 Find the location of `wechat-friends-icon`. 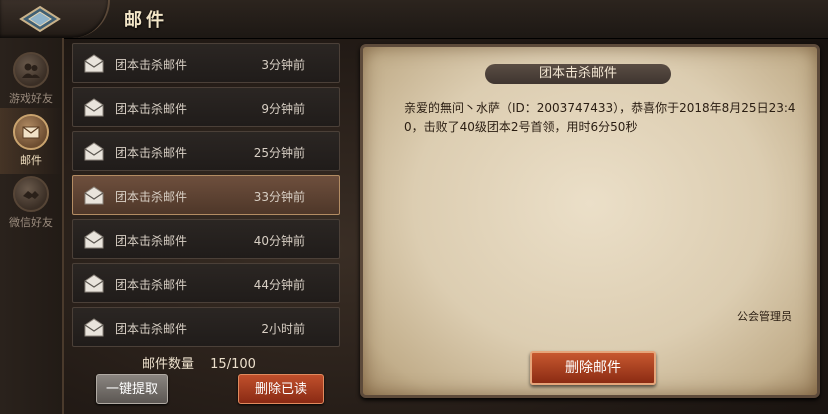

wechat-friends-icon is located at coordinates (31, 194).